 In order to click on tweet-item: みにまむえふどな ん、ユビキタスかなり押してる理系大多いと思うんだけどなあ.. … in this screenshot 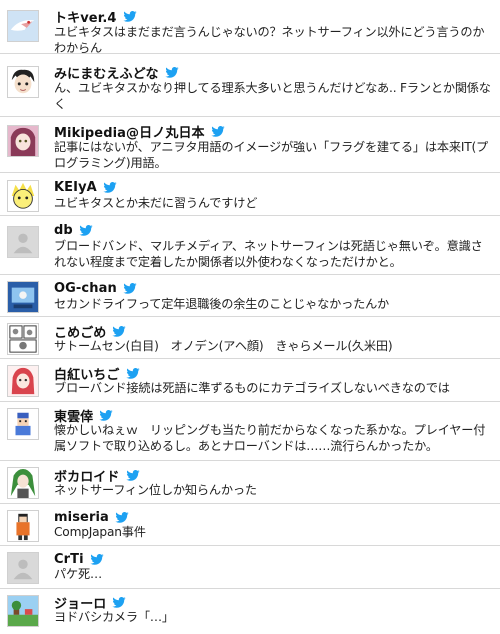, I will do `click(250, 85)`.